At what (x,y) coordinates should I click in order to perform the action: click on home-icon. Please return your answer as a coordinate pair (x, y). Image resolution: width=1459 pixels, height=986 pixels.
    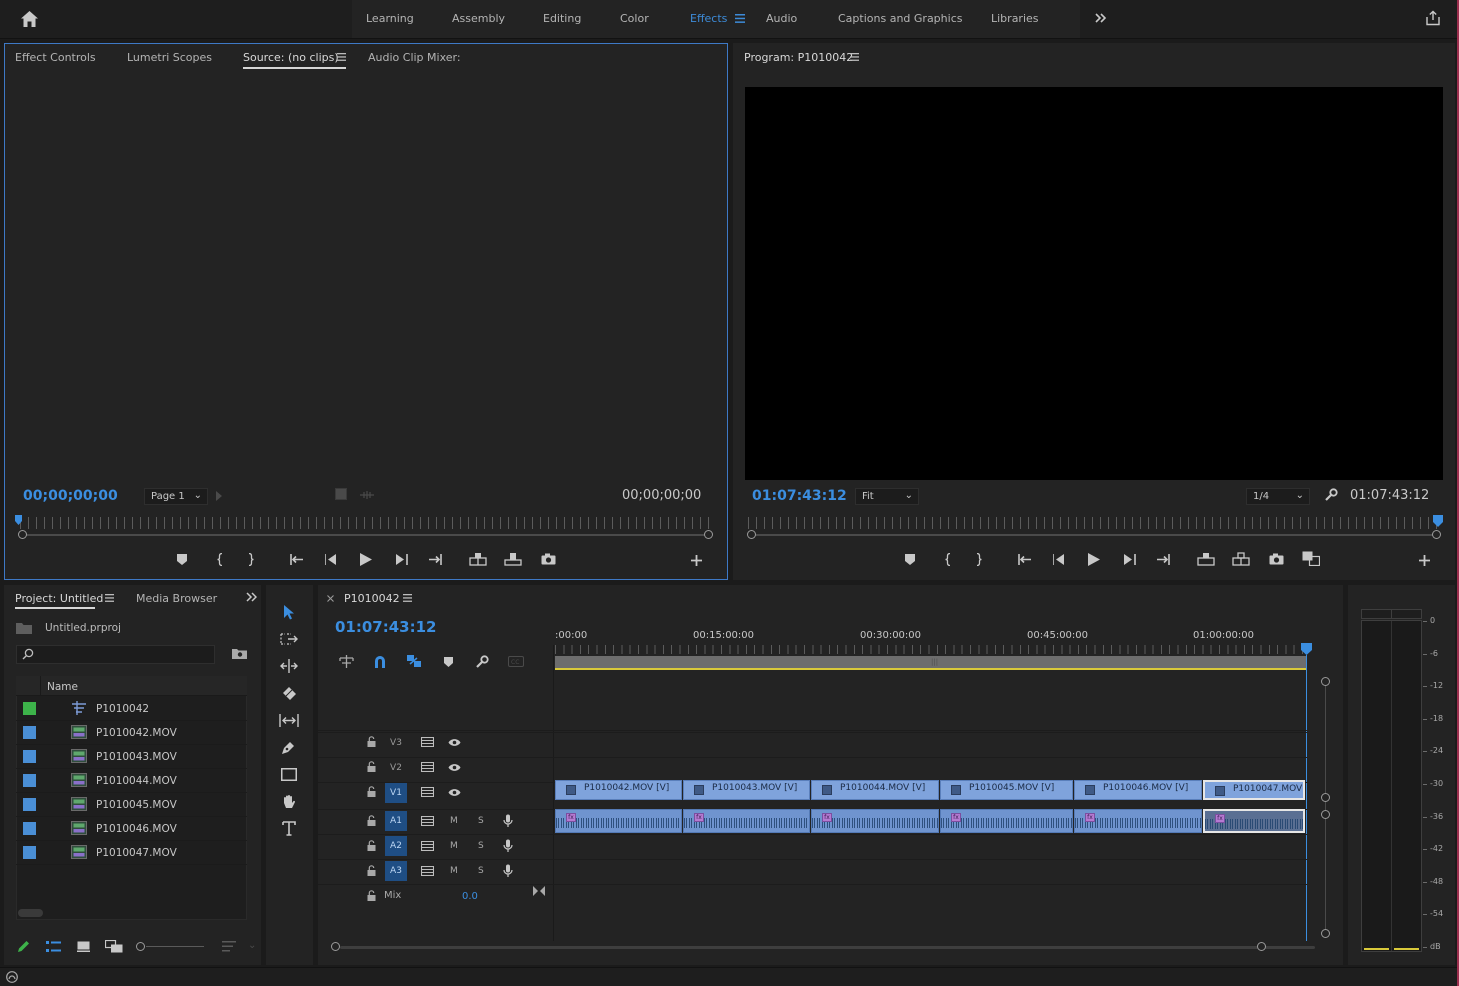
    Looking at the image, I should click on (29, 19).